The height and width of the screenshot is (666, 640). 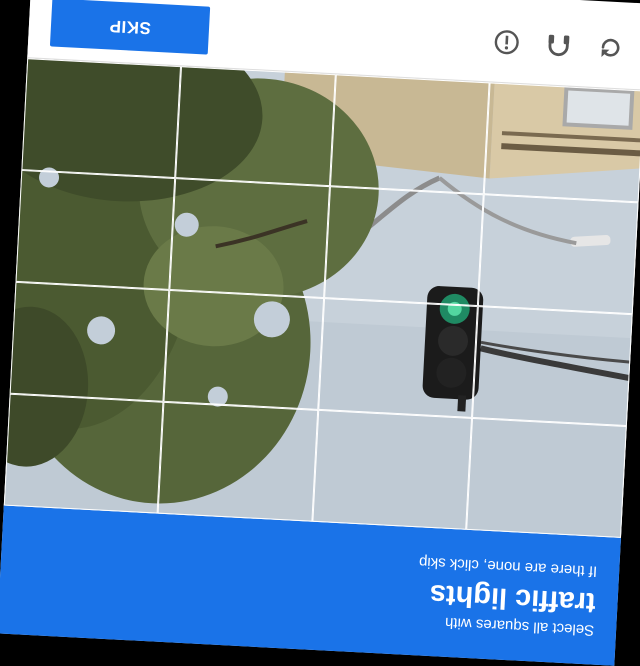 I want to click on grid-tile-r2c1, so click(x=552, y=366).